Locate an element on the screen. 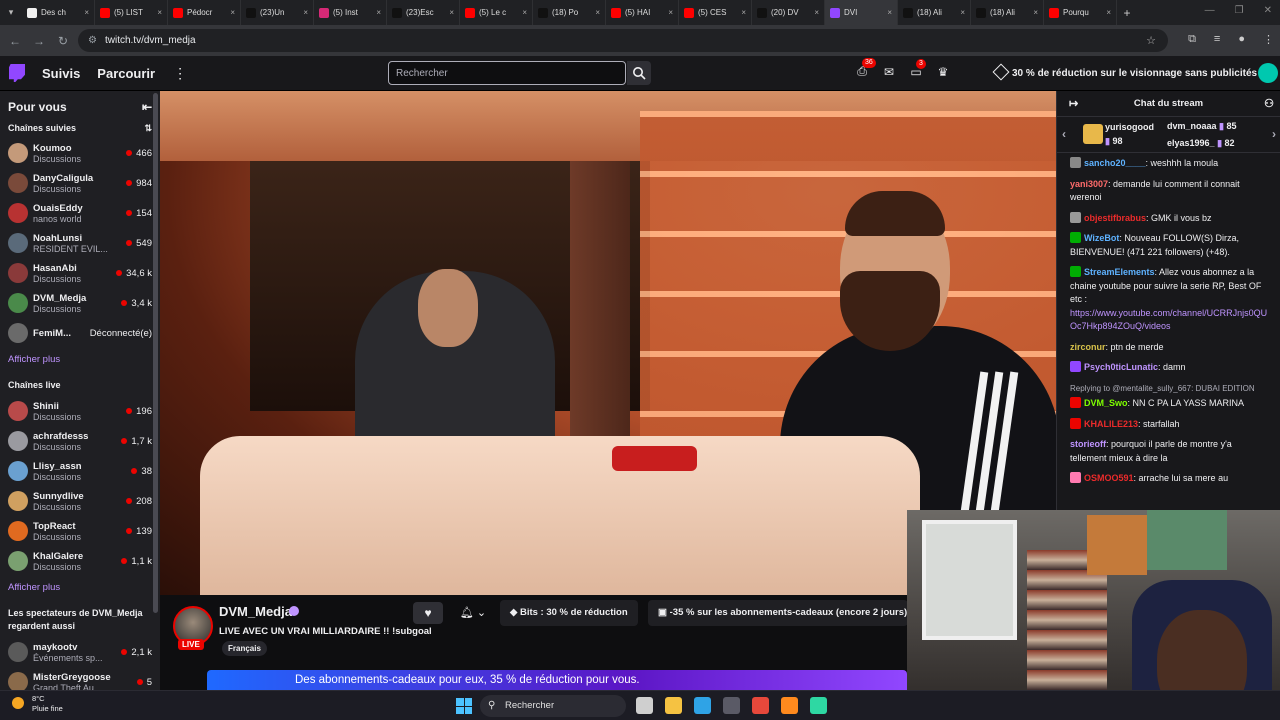  sidebar-channel: HasanAbi Discussions 34,6 k is located at coordinates (80, 273).